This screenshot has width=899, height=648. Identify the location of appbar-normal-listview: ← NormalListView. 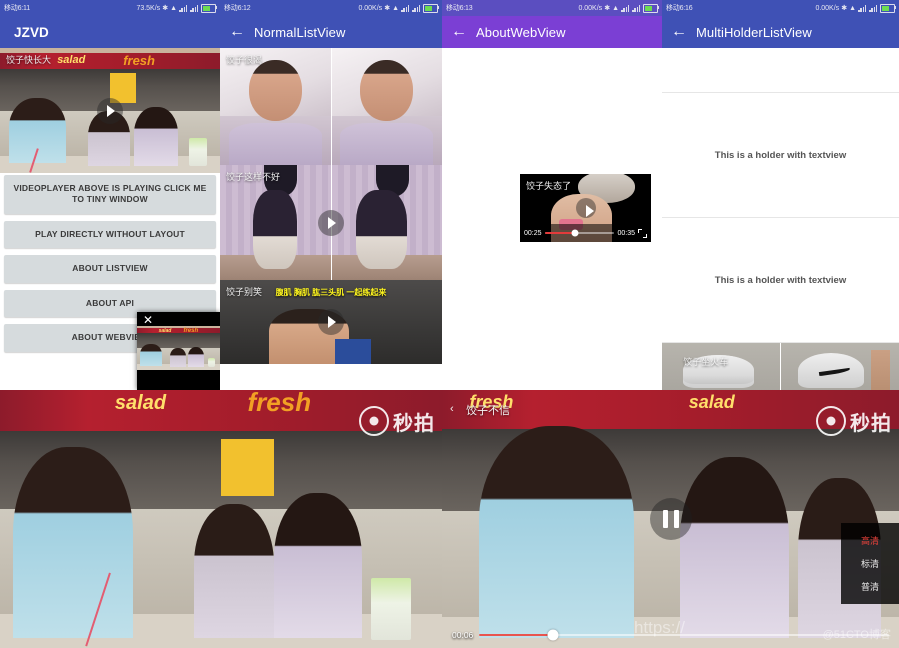
(331, 32).